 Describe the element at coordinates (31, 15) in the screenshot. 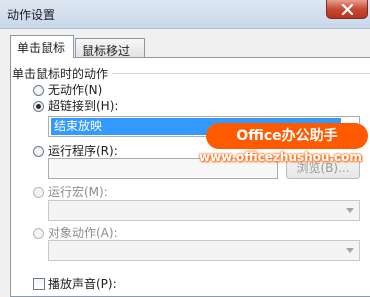

I see `window-title: 动作设置` at that location.